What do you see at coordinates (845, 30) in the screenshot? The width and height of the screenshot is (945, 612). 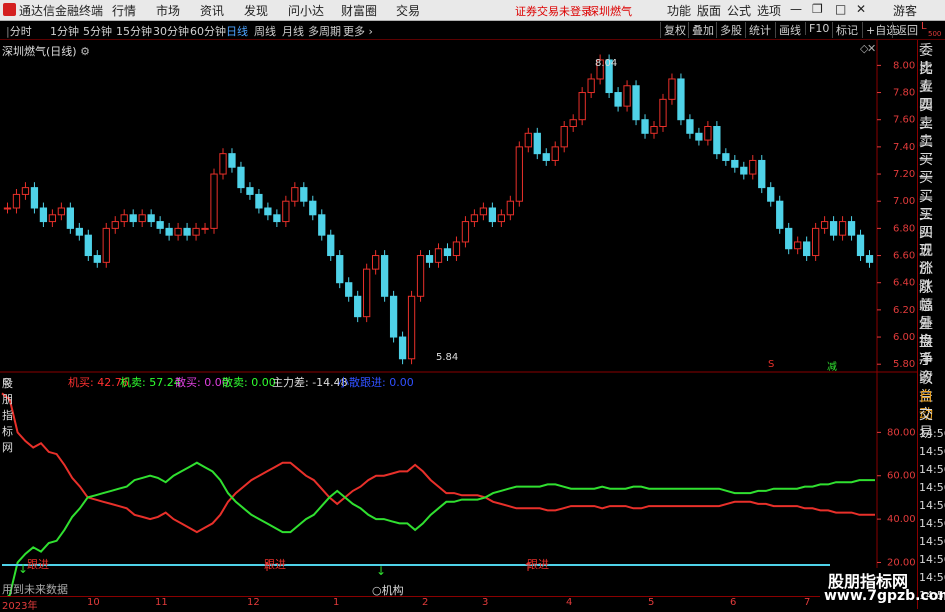 I see `mark-button: 标记` at bounding box center [845, 30].